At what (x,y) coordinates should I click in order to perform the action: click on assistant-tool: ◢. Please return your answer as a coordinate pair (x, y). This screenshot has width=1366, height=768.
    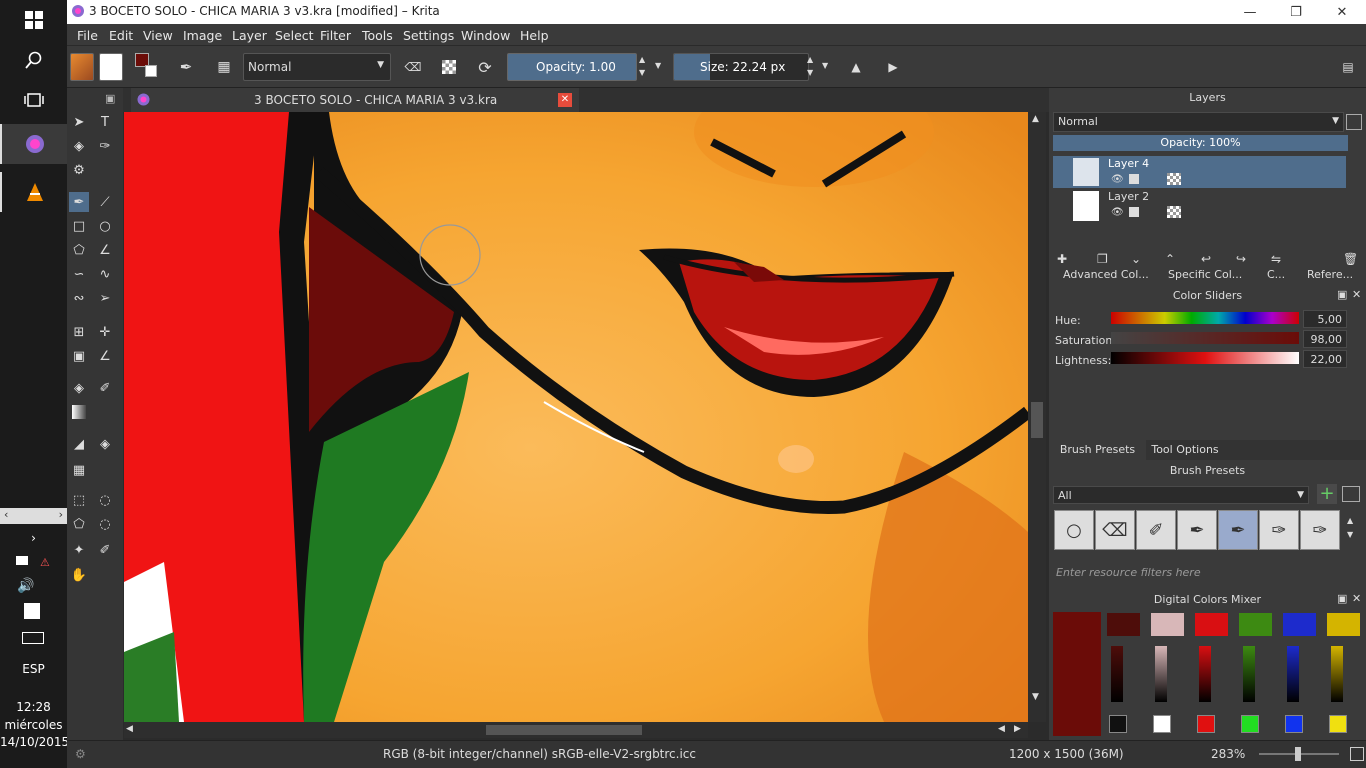
    Looking at the image, I should click on (79, 444).